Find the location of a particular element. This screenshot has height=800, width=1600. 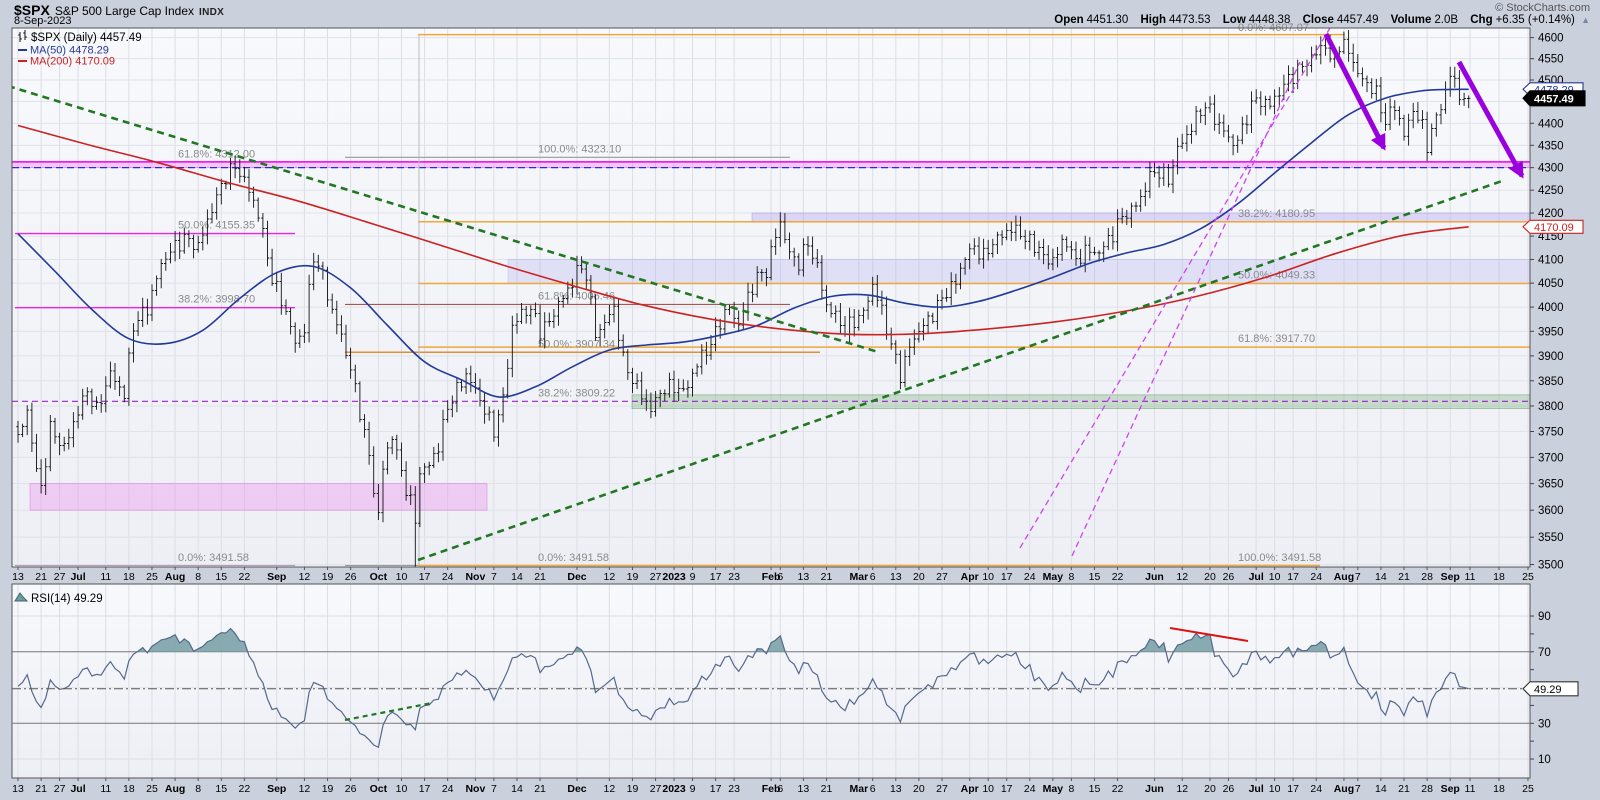

svg-text: RSI(14) 49.29 is located at coordinates (67, 599).